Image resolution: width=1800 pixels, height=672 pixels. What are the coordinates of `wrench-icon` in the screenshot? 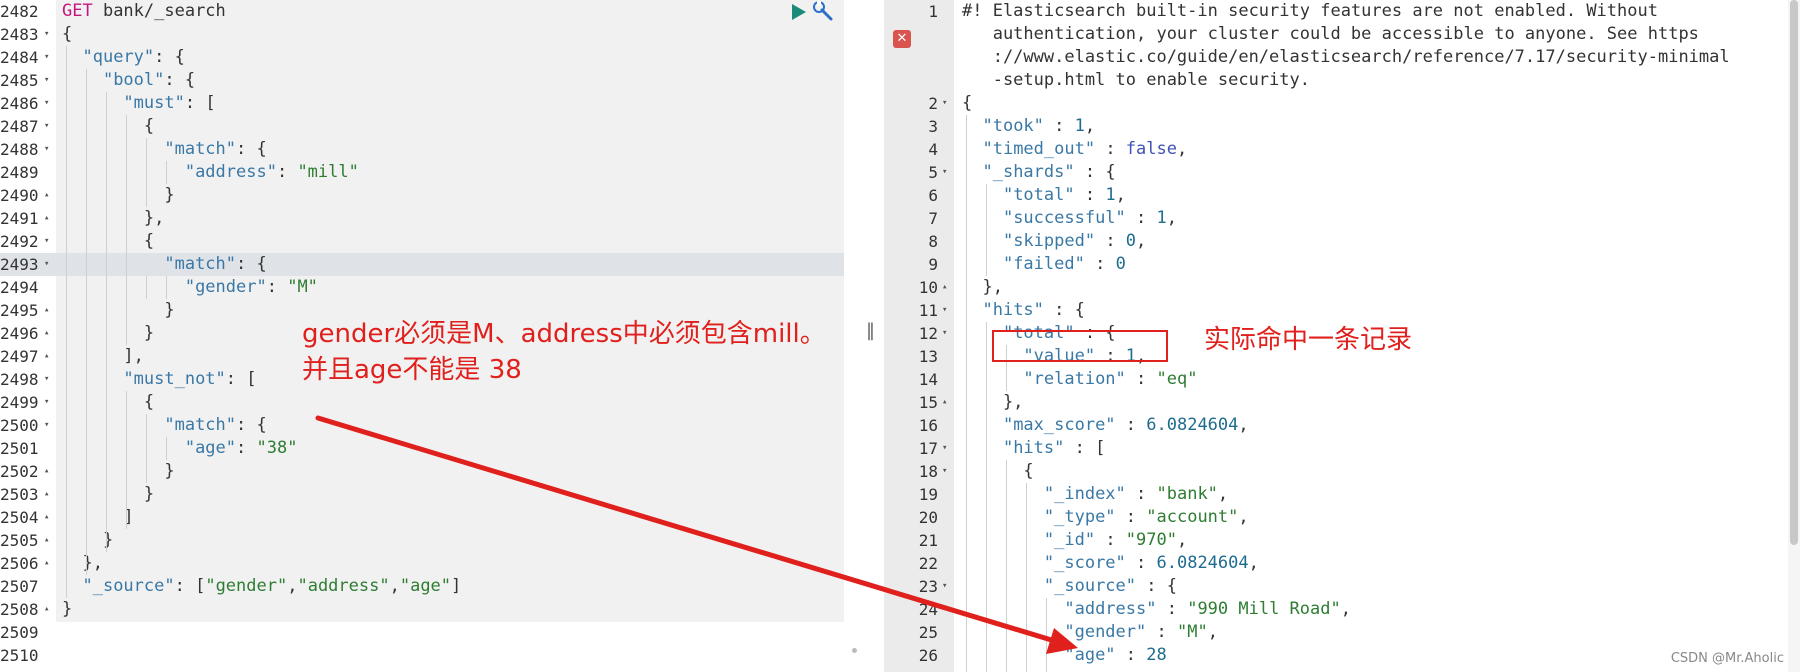 It's located at (823, 11).